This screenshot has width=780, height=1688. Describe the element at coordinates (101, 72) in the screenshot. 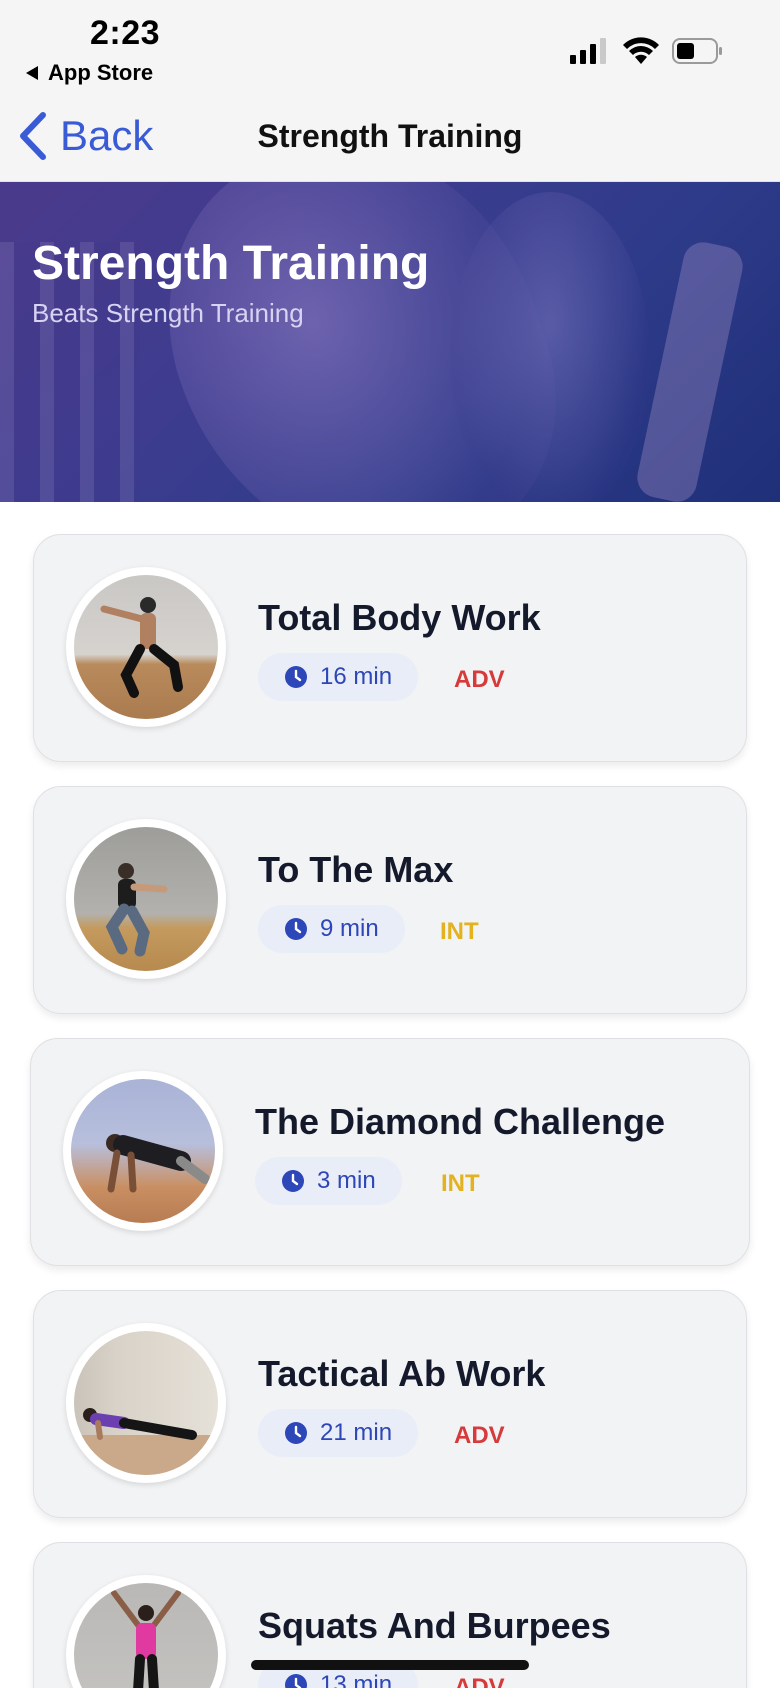

I see `back-to-app-label: App Store` at that location.